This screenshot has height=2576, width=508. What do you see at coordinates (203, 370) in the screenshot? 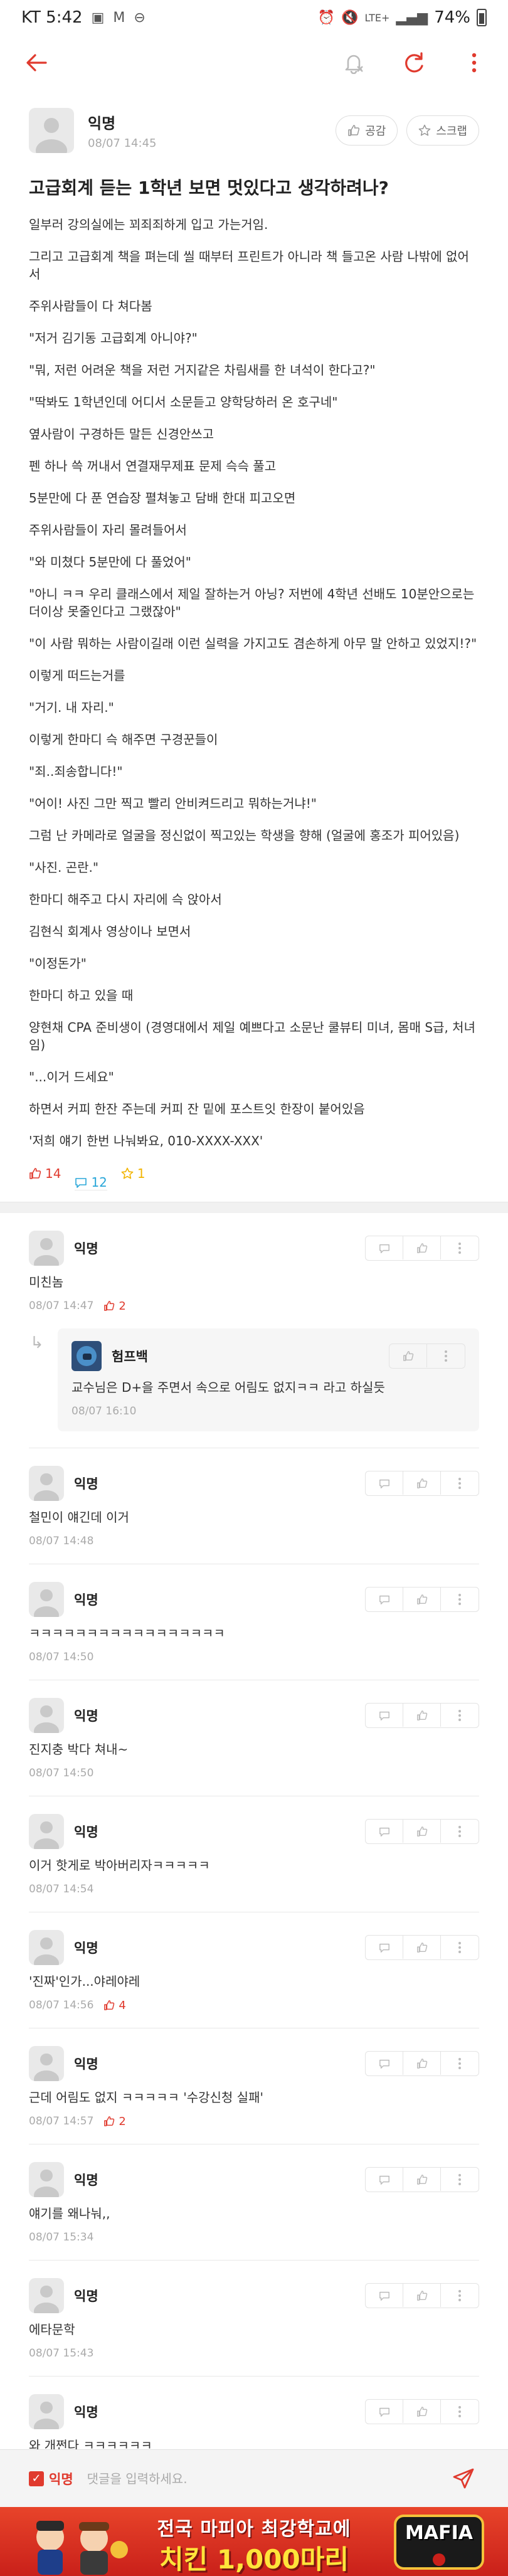
I see `post-paragraph: "뭐, 저런 어려운 책을 저런 거지같은 차림새를 한 녀석이 한다고?"` at bounding box center [203, 370].